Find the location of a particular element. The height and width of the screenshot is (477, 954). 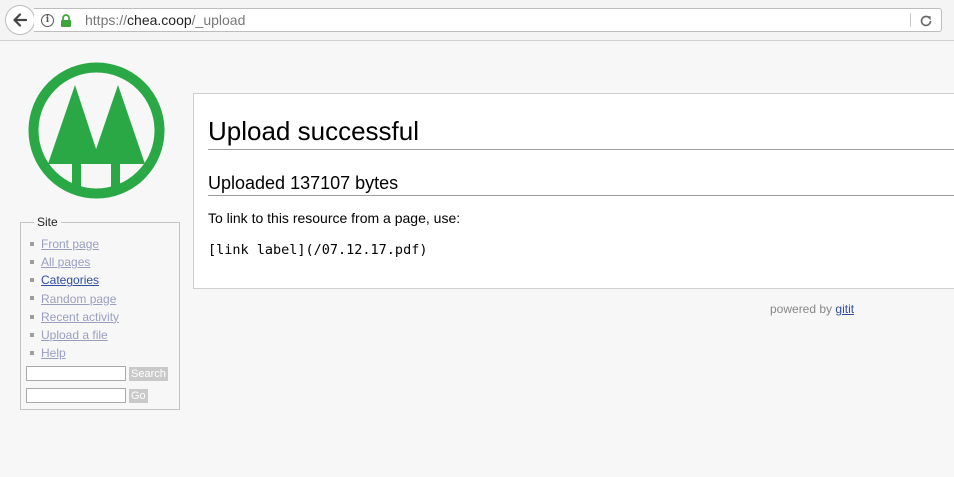

nav-link-front-page: Front page is located at coordinates (70, 244).